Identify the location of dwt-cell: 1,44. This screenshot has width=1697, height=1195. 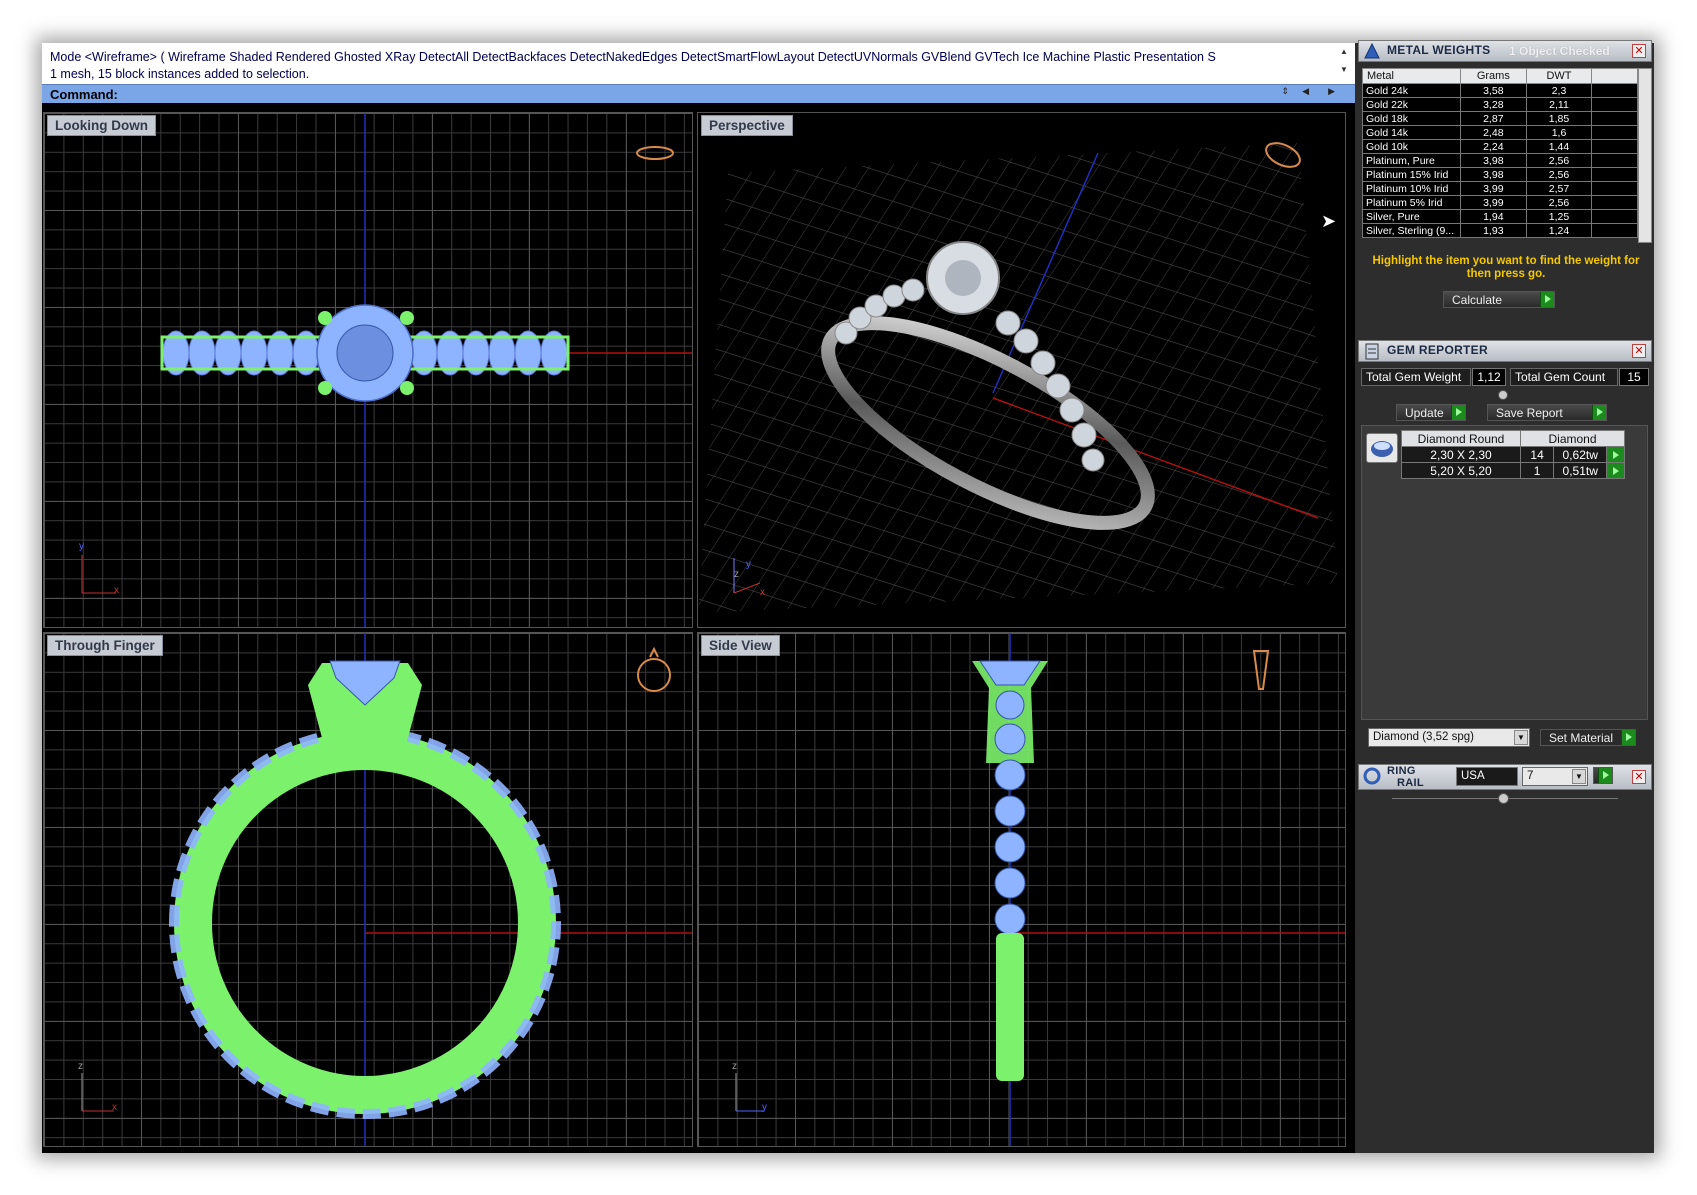
(1559, 146).